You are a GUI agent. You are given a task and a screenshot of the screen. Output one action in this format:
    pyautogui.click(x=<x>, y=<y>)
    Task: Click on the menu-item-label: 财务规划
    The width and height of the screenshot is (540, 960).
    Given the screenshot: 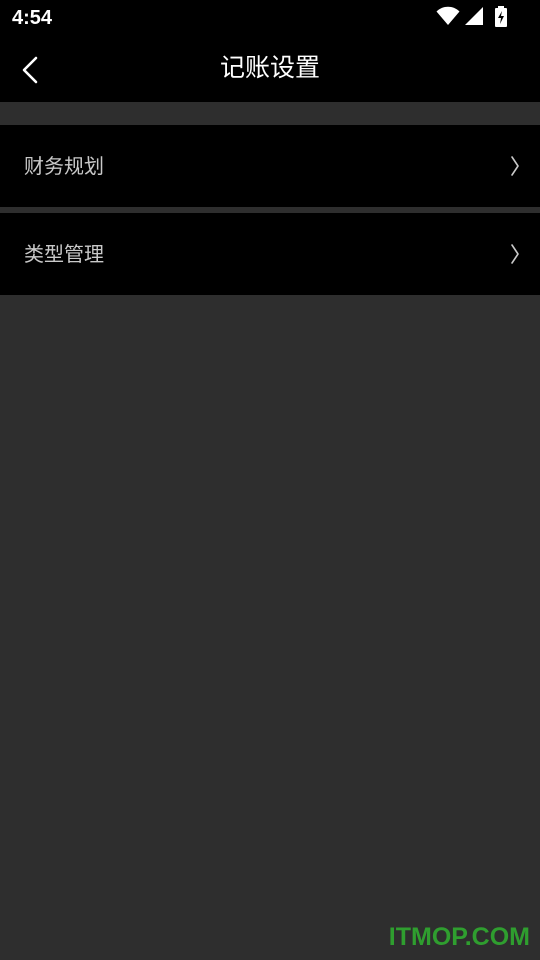 What is the action you would take?
    pyautogui.click(x=64, y=166)
    